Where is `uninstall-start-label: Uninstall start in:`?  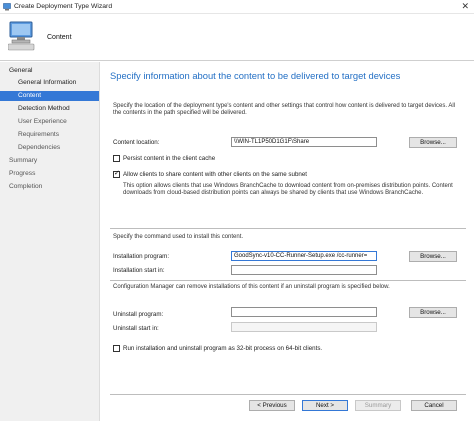 uninstall-start-label: Uninstall start in: is located at coordinates (136, 328).